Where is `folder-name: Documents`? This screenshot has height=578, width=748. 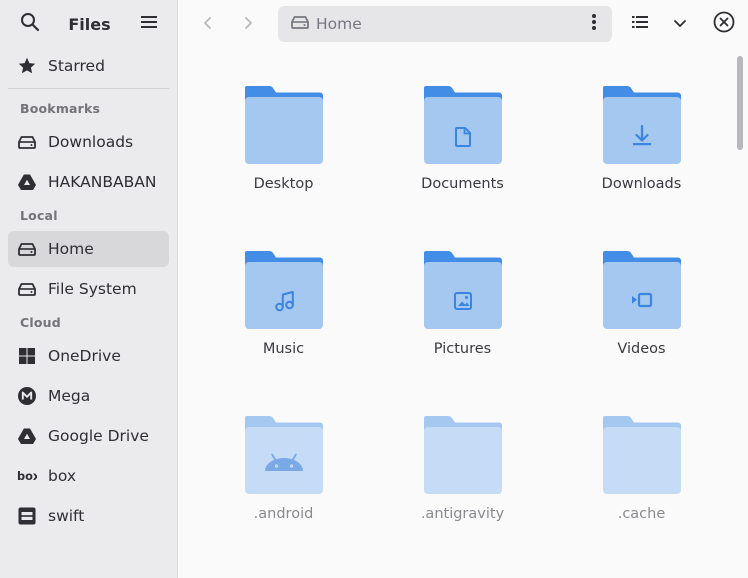 folder-name: Documents is located at coordinates (462, 184).